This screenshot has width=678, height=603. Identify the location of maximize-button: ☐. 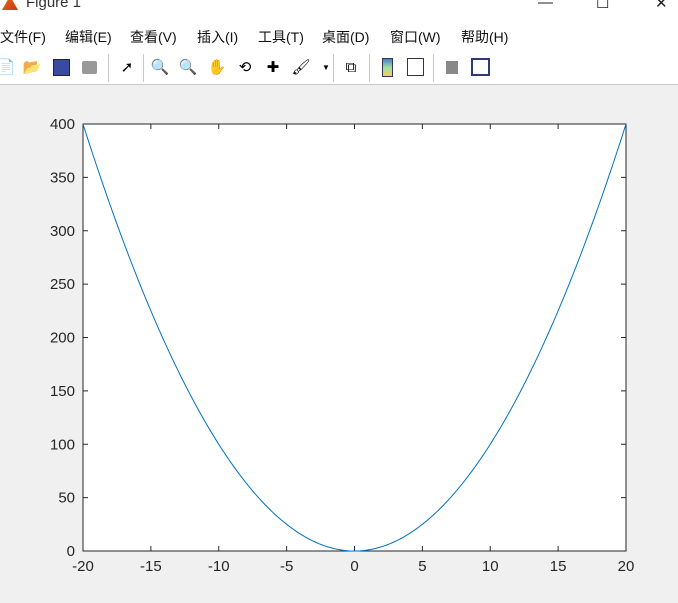
(602, 6).